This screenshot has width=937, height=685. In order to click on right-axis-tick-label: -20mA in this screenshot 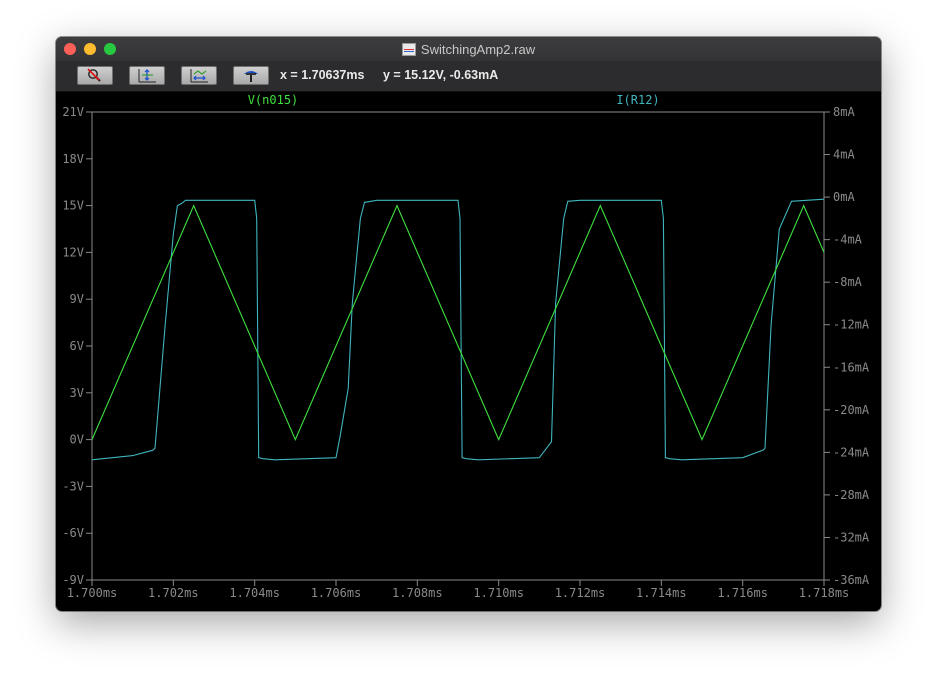, I will do `click(851, 410)`.